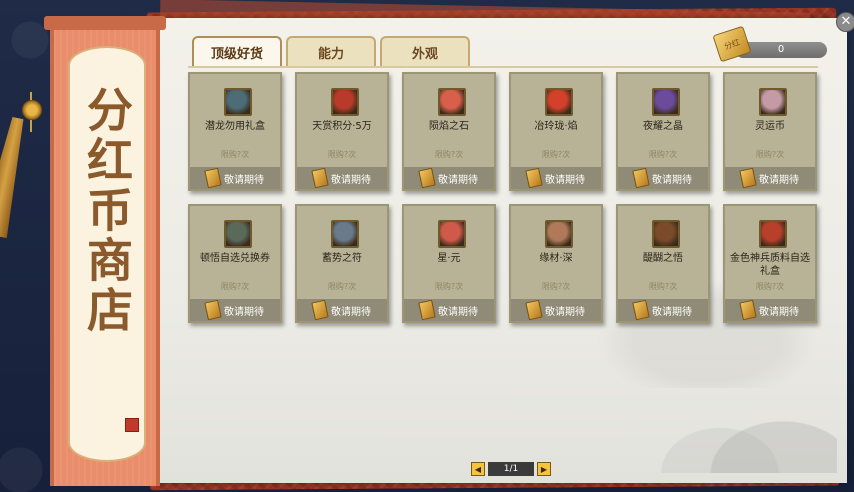  Describe the element at coordinates (556, 258) in the screenshot. I see `item-name: 缘材·深` at that location.